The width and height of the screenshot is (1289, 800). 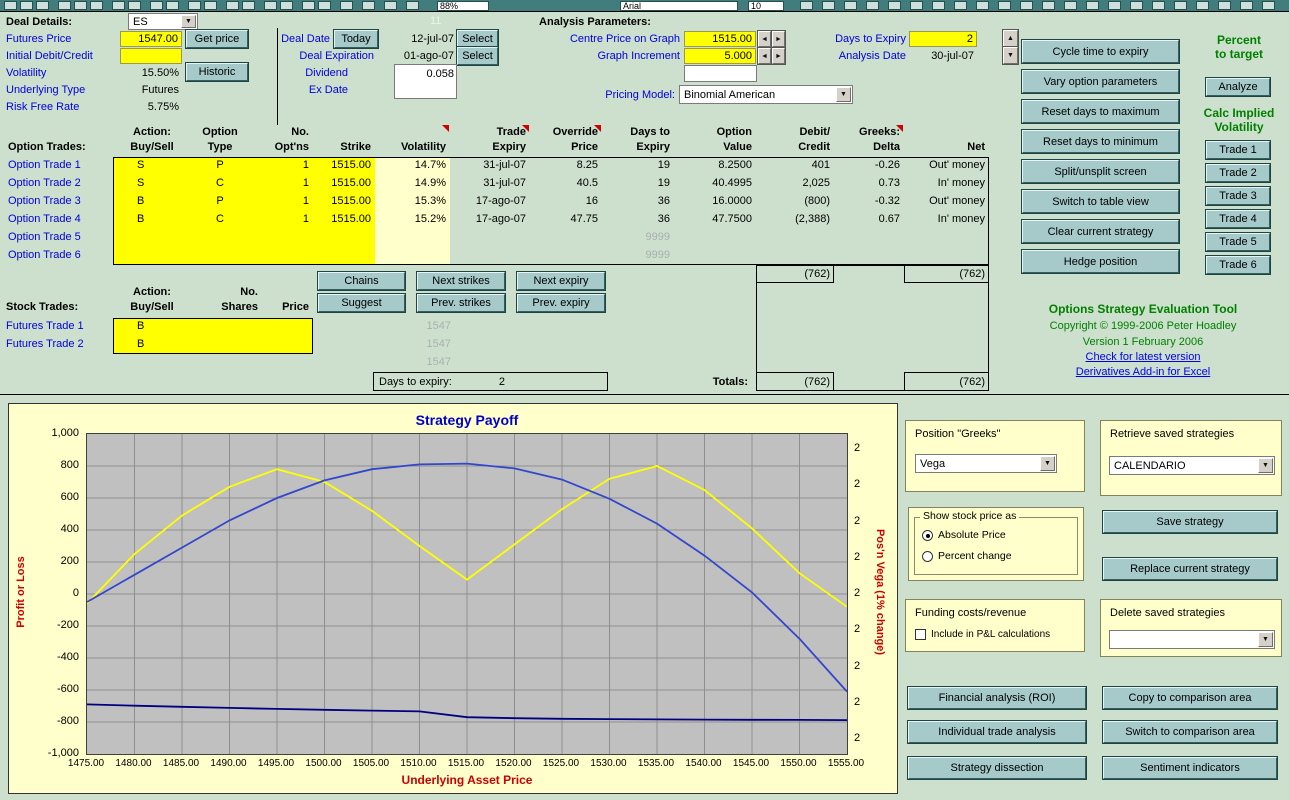 I want to click on option-trade-action: B, so click(x=152, y=201).